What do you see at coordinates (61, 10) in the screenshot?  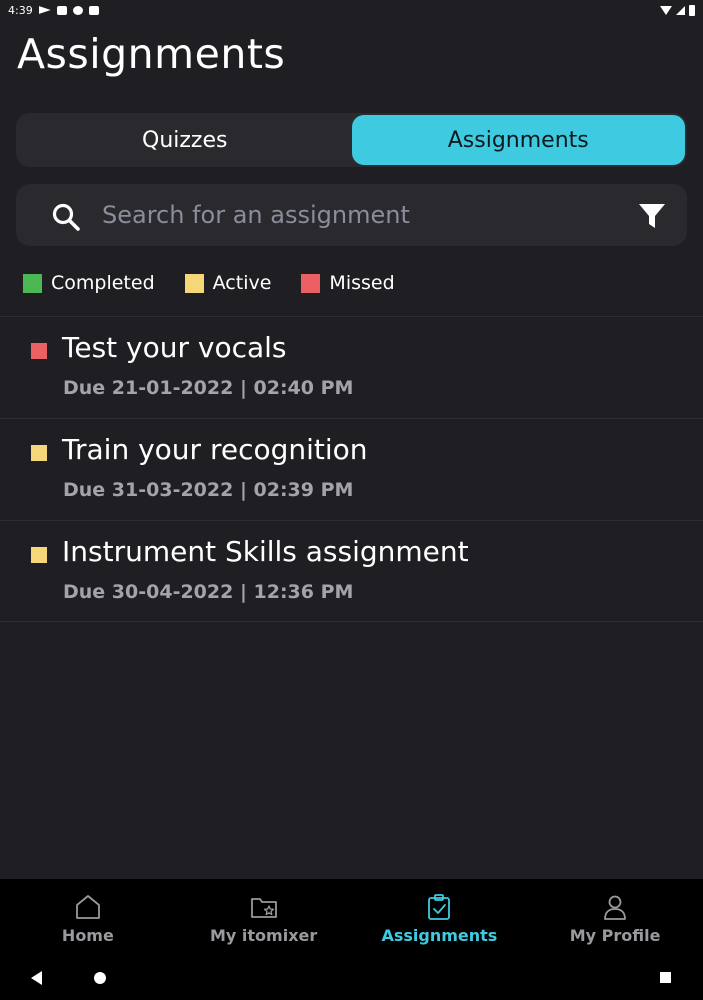 I see `app-notification-icon` at bounding box center [61, 10].